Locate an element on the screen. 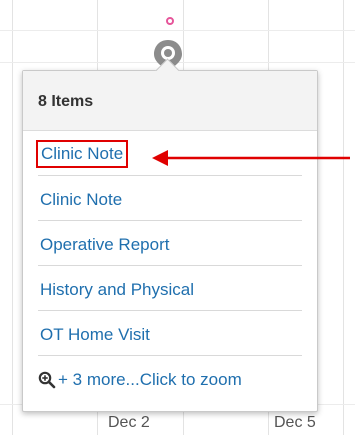  popover-header: 8 Items is located at coordinates (170, 101).